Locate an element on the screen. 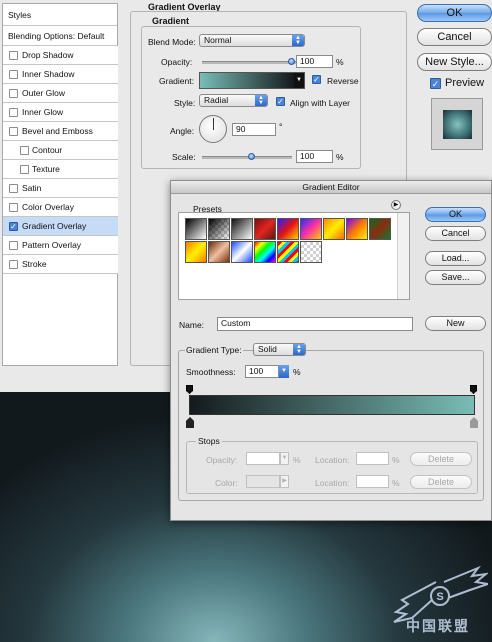 Image resolution: width=492 pixels, height=642 pixels. angle-input: 90 is located at coordinates (254, 129).